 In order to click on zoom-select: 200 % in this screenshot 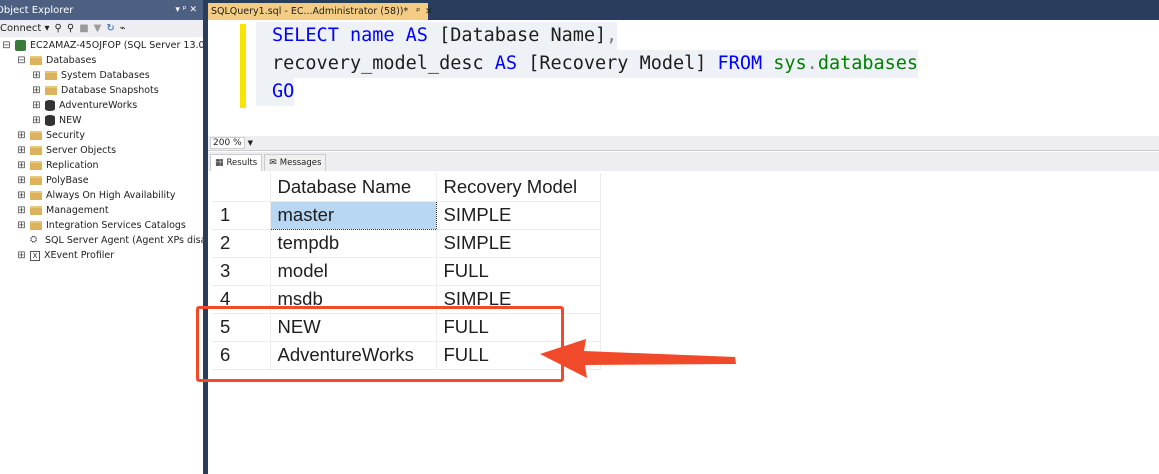, I will do `click(227, 143)`.